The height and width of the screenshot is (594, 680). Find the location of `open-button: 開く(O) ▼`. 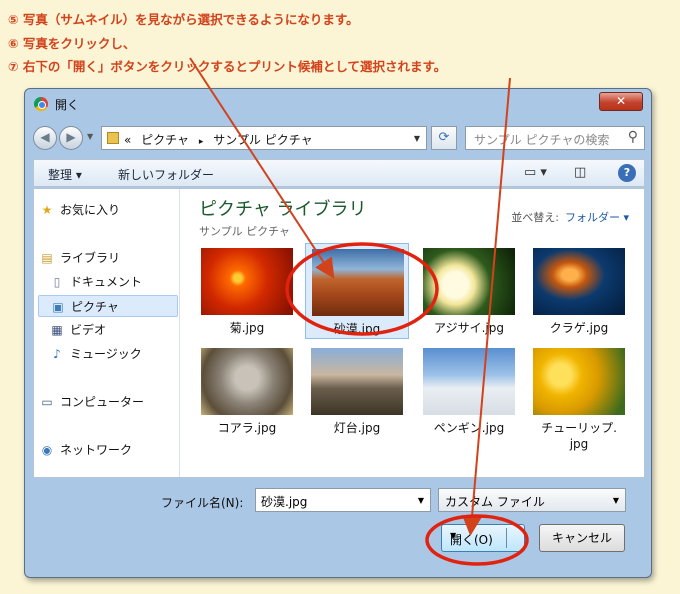

open-button: 開く(O) ▼ is located at coordinates (483, 538).